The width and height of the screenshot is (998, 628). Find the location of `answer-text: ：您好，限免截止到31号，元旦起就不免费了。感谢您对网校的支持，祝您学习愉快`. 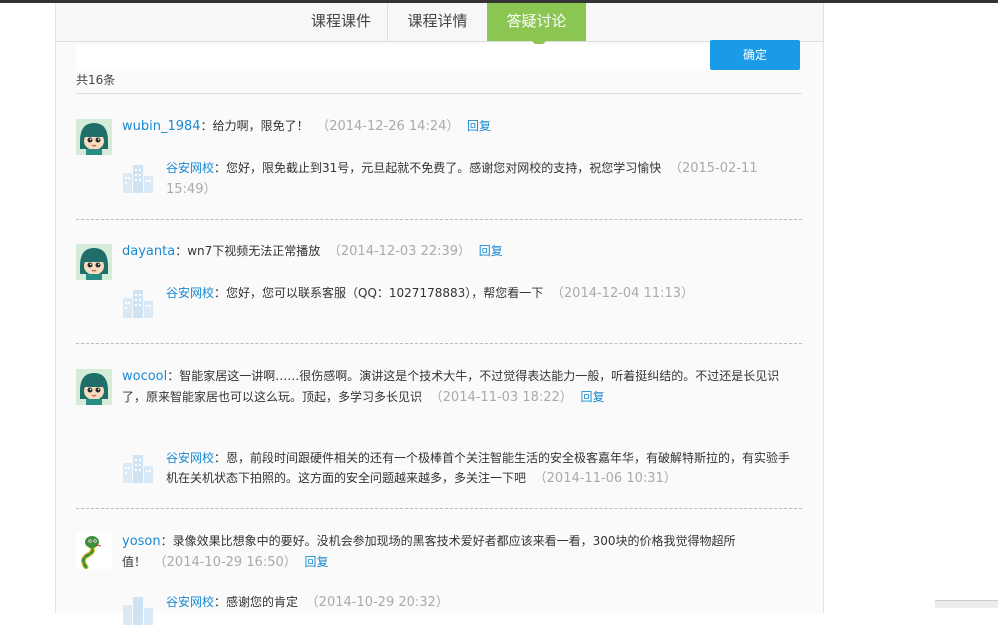

answer-text: ：您好，限免截止到31号，元旦起就不免费了。感谢您对网校的支持，祝您学习愉快 is located at coordinates (438, 168).